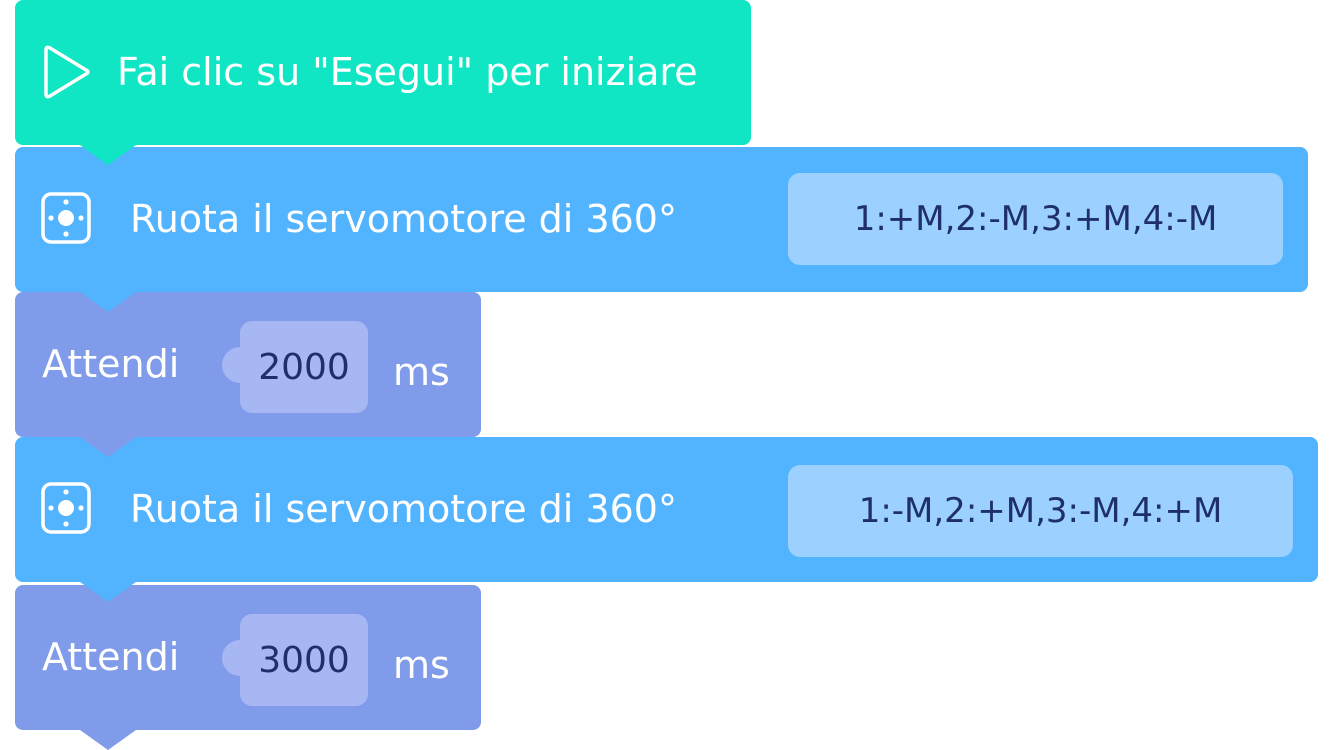 This screenshot has width=1334, height=750. Describe the element at coordinates (304, 660) in the screenshot. I see `wait-duration-value: 3000` at that location.